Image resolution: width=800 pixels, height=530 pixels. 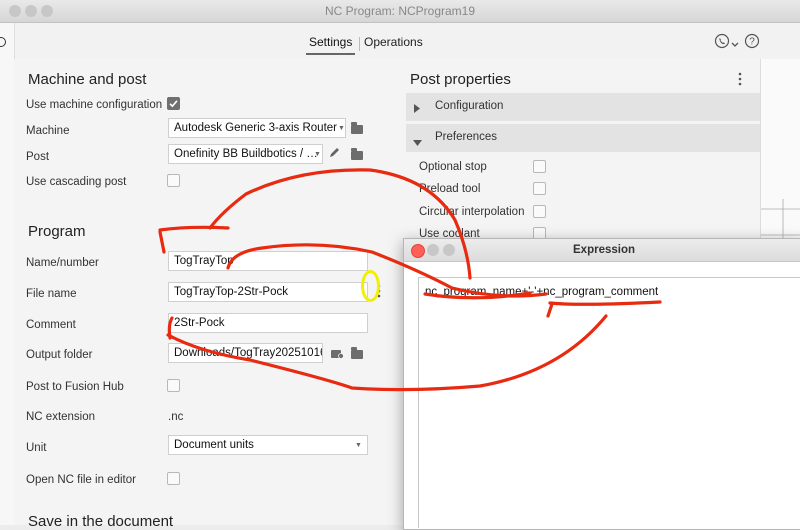 What do you see at coordinates (62, 263) in the screenshot?
I see `name-number-label: Name/number` at bounding box center [62, 263].